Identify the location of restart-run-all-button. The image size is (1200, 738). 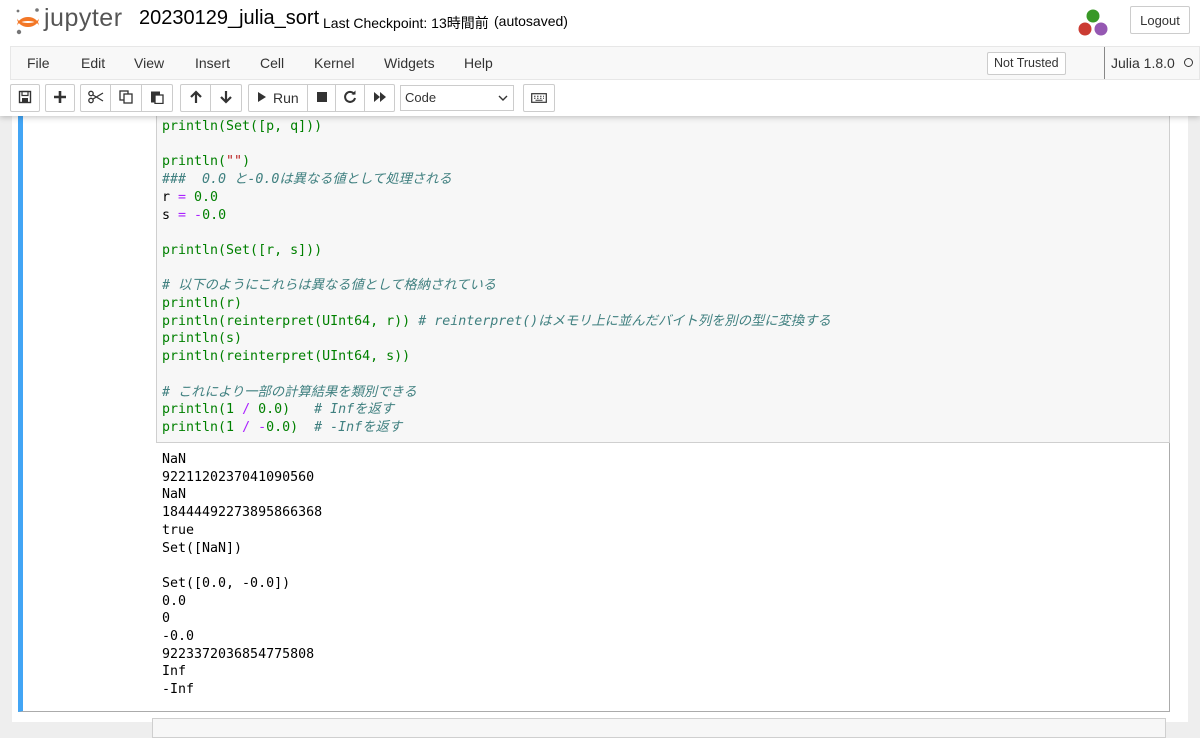
(380, 98).